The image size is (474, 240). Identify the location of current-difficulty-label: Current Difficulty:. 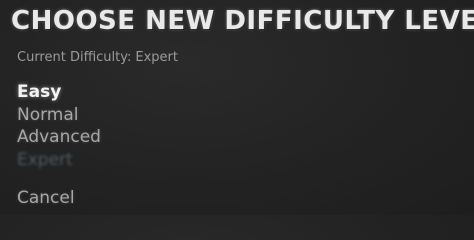
(74, 57).